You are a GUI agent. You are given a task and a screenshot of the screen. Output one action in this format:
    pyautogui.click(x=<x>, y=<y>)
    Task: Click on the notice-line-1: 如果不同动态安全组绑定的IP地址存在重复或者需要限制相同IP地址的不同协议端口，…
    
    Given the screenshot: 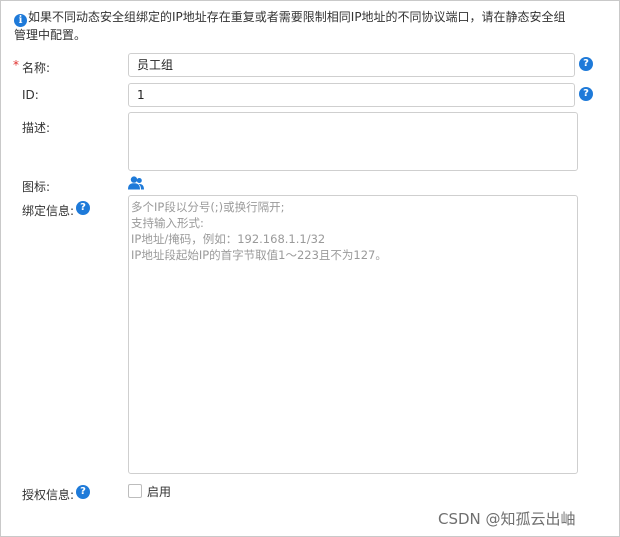 What is the action you would take?
    pyautogui.click(x=297, y=17)
    